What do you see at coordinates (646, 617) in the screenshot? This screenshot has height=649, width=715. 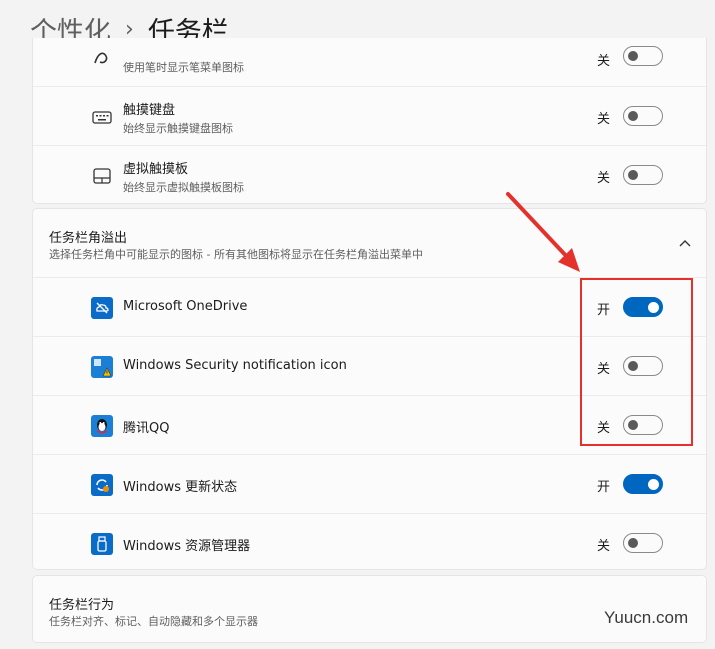 I see `watermark: Yuucn.com` at bounding box center [646, 617].